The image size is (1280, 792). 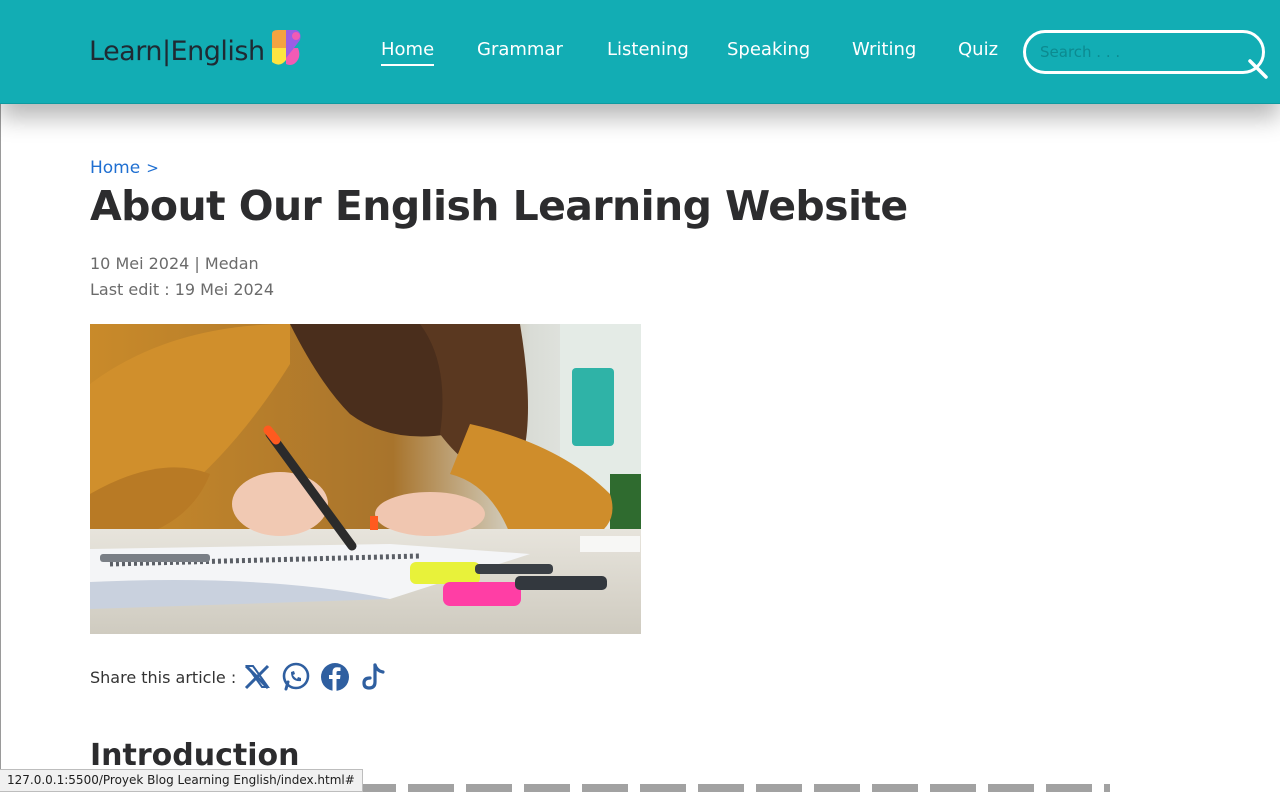 I want to click on breadcrumb: Home >, so click(x=124, y=168).